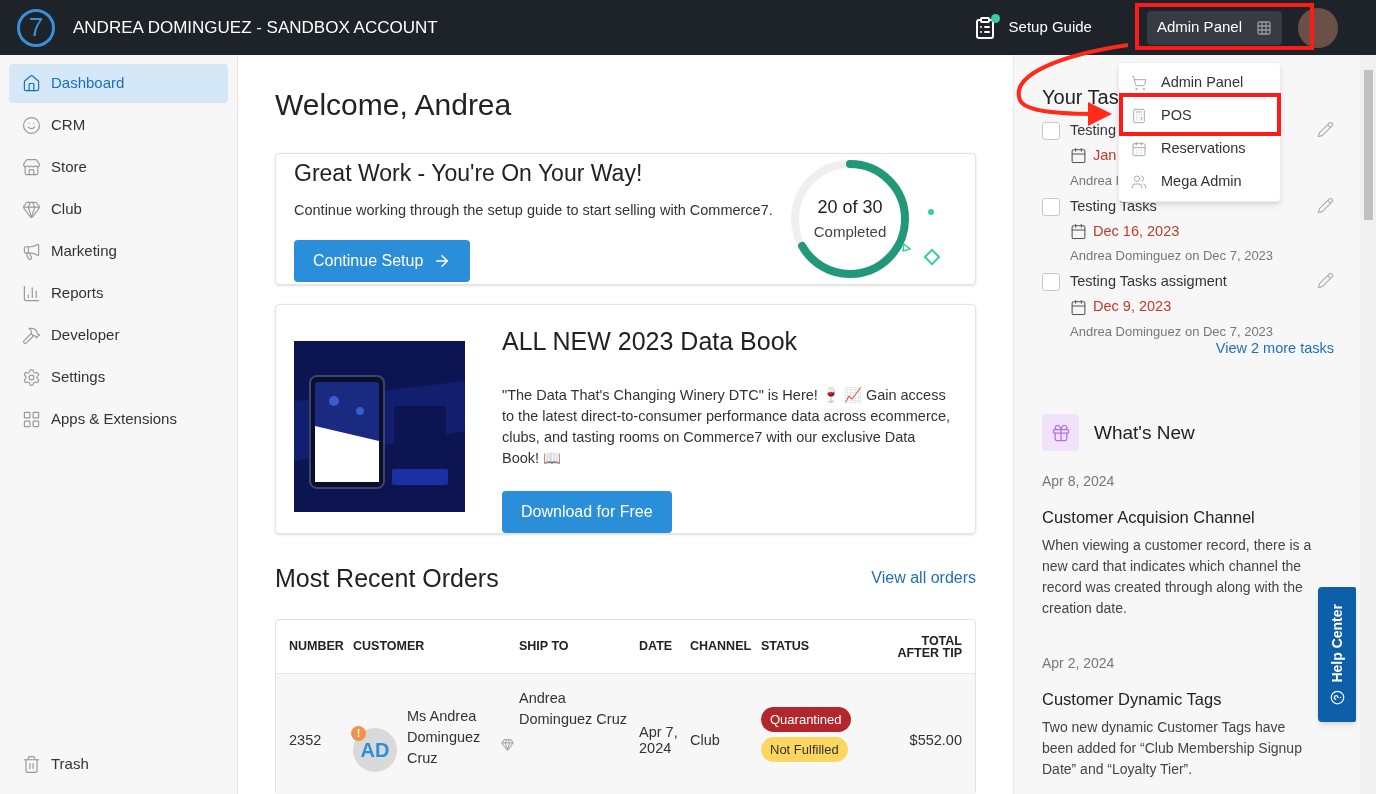 This screenshot has height=794, width=1376. I want to click on column-header: CUSTOMER, so click(389, 647).